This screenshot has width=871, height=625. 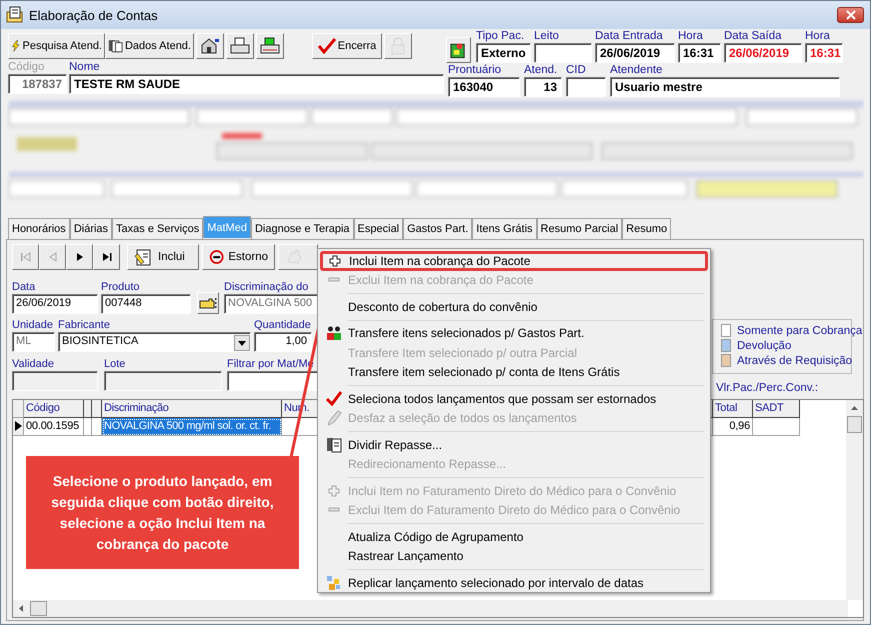 What do you see at coordinates (267, 287) in the screenshot?
I see `field-label: Discriminação do` at bounding box center [267, 287].